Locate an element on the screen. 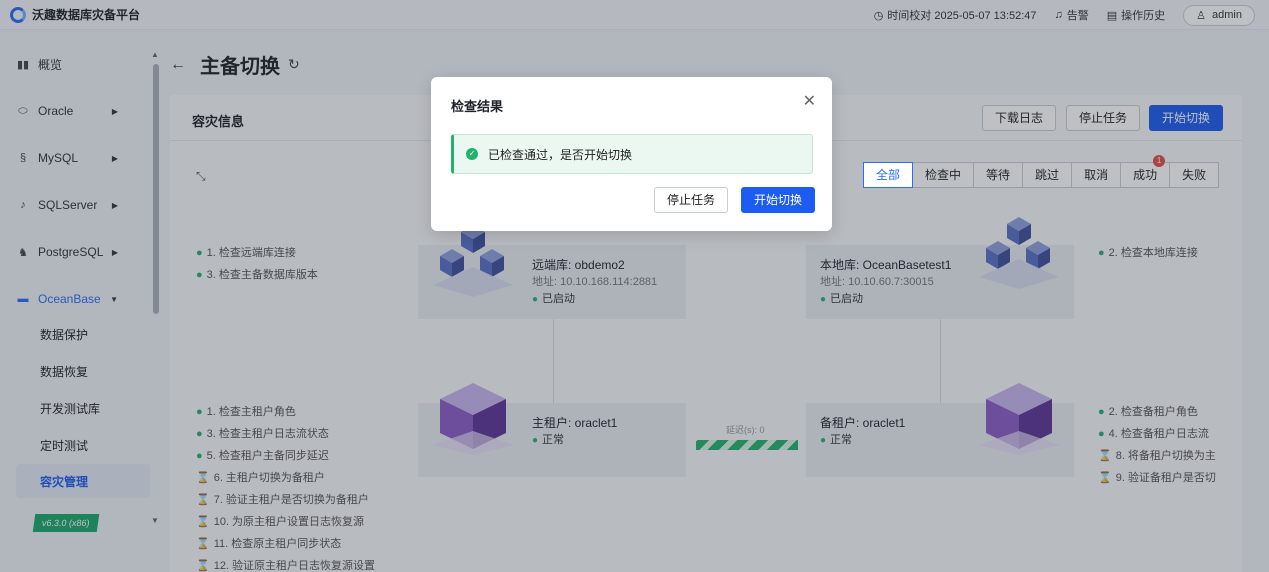 Image resolution: width=1269 pixels, height=572 pixels. alert-message: 已检查通过，是否开始切换 is located at coordinates (560, 154).